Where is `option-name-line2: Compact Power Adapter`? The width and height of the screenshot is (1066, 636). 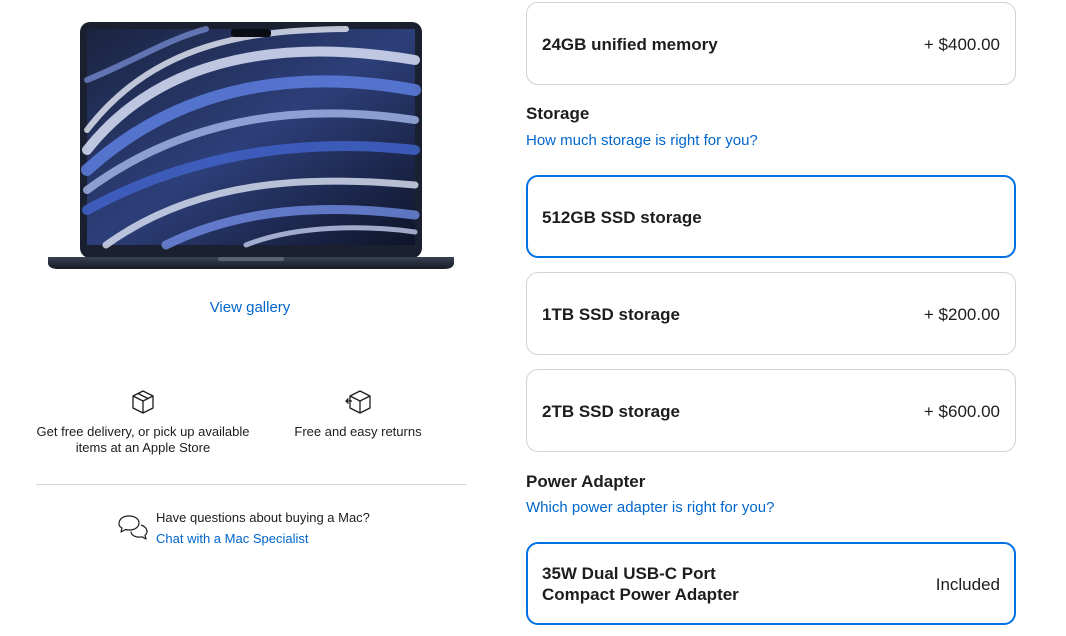
option-name-line2: Compact Power Adapter is located at coordinates (640, 594).